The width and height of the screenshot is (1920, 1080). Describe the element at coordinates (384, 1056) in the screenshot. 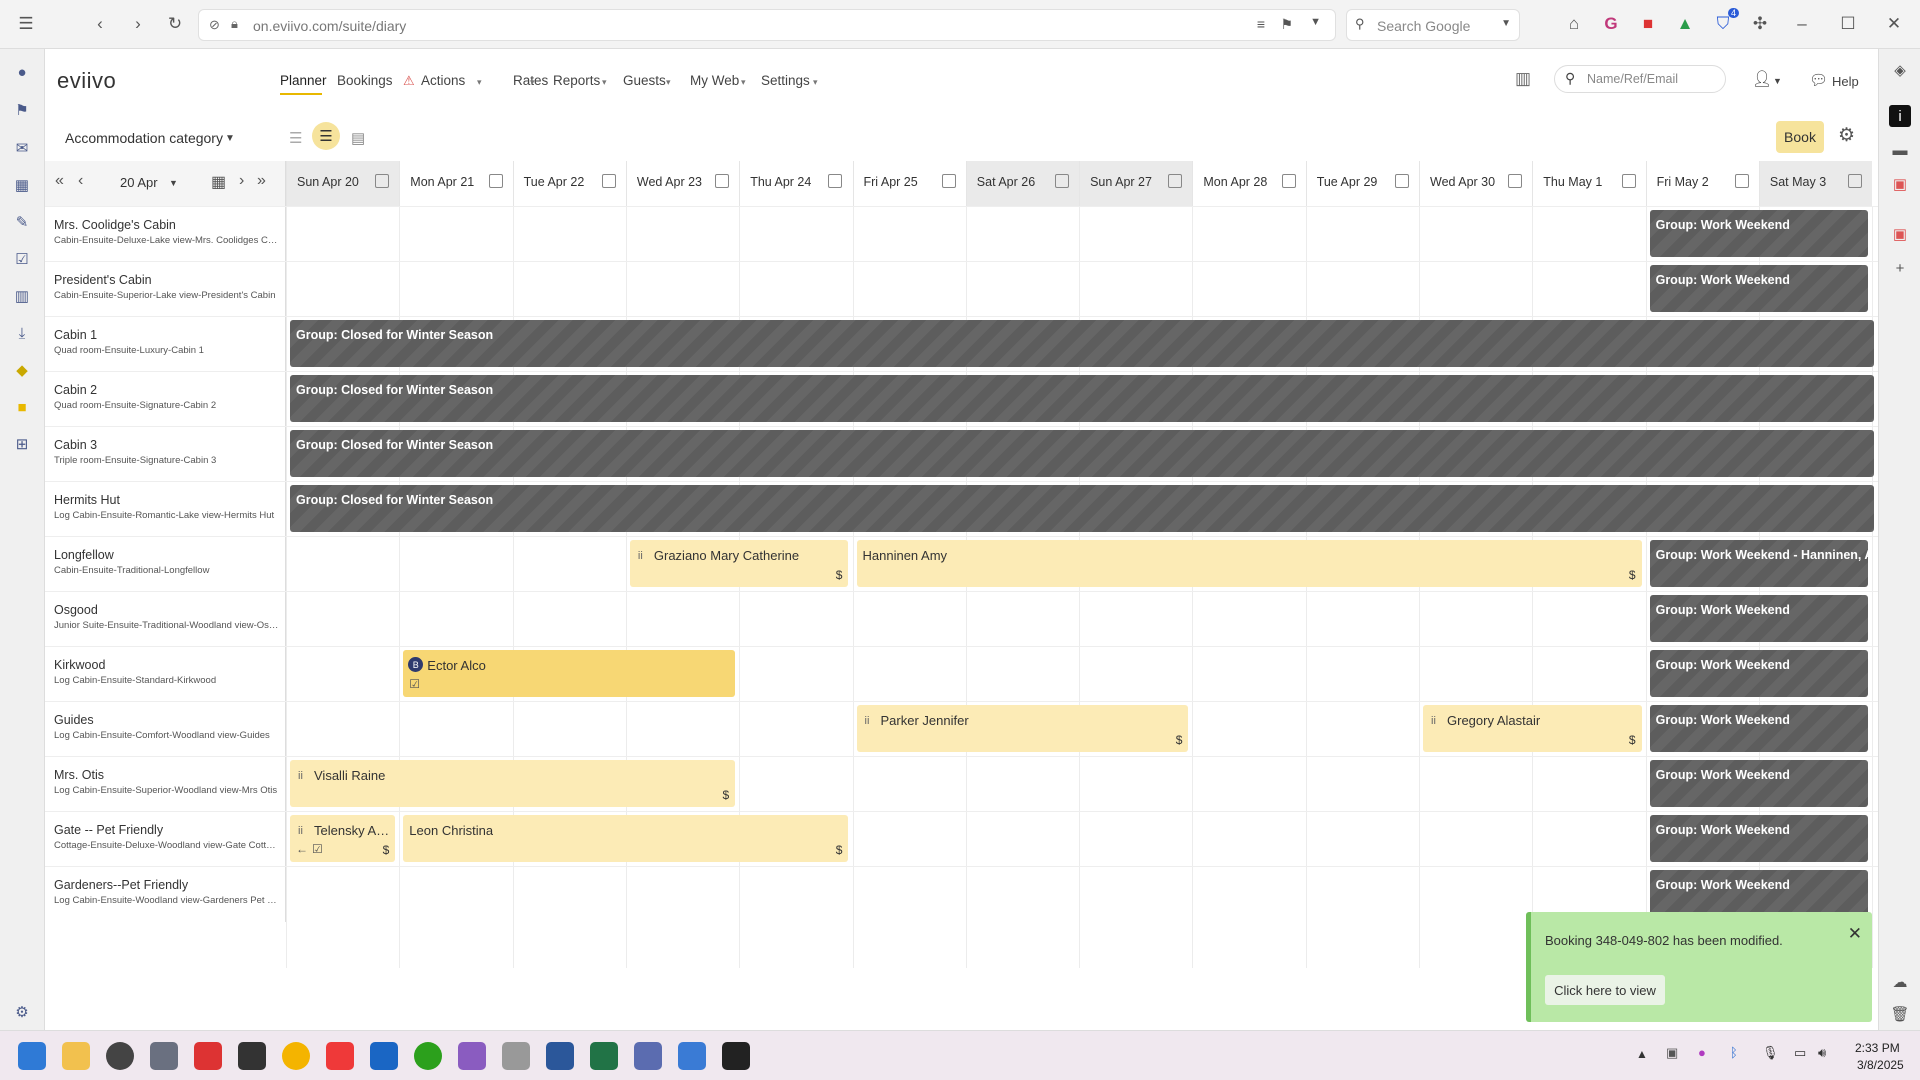

I see `outlook-icon` at that location.